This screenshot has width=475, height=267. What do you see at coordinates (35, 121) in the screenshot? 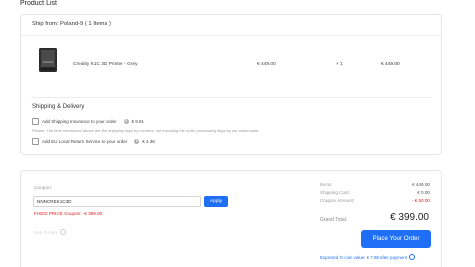
I see `shipping-insurance-checkbox` at bounding box center [35, 121].